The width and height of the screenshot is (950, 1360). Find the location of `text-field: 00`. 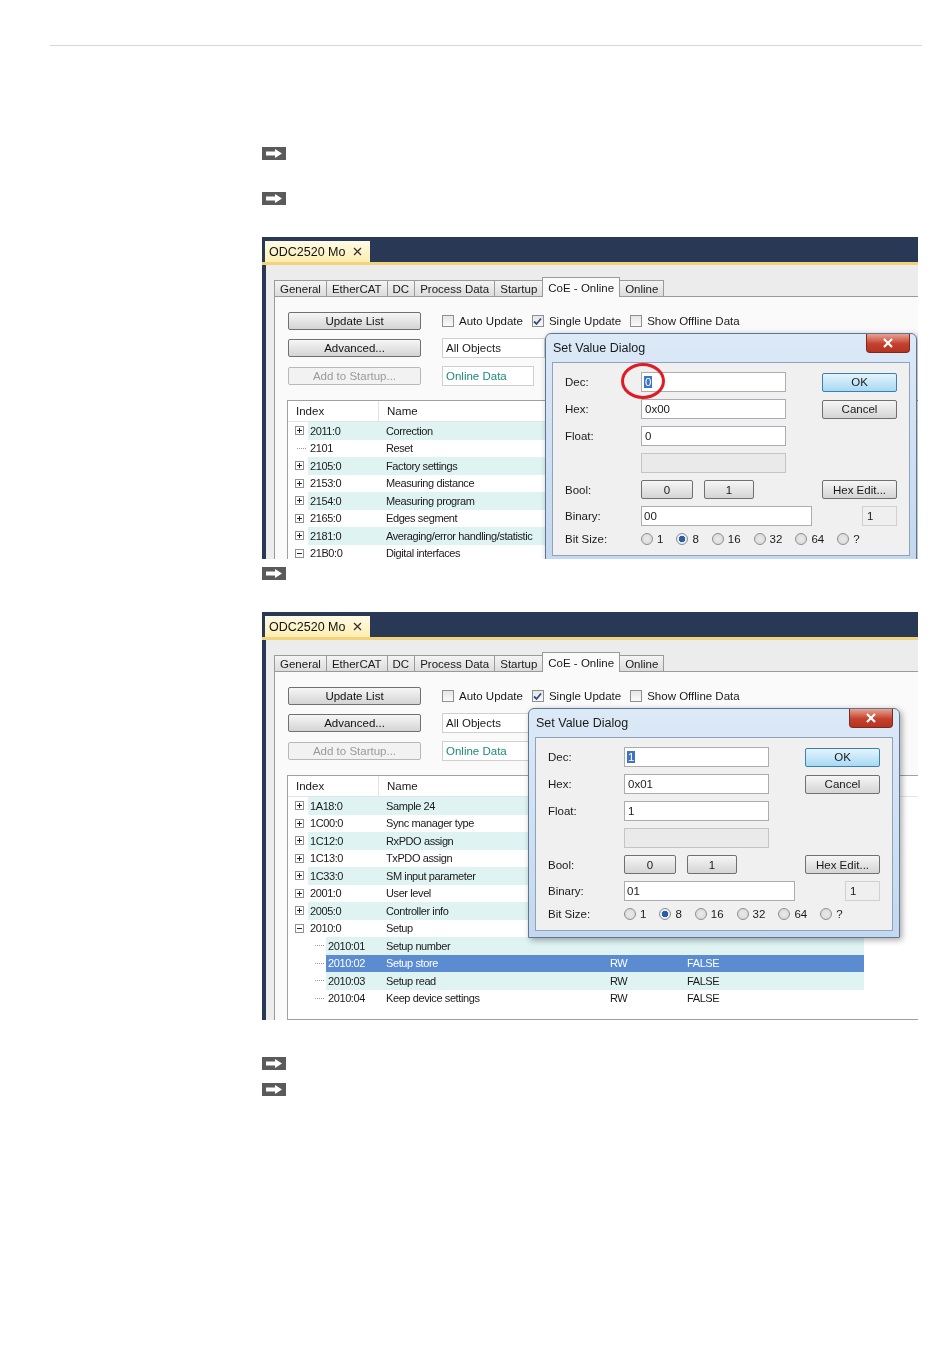

text-field: 00 is located at coordinates (726, 516).